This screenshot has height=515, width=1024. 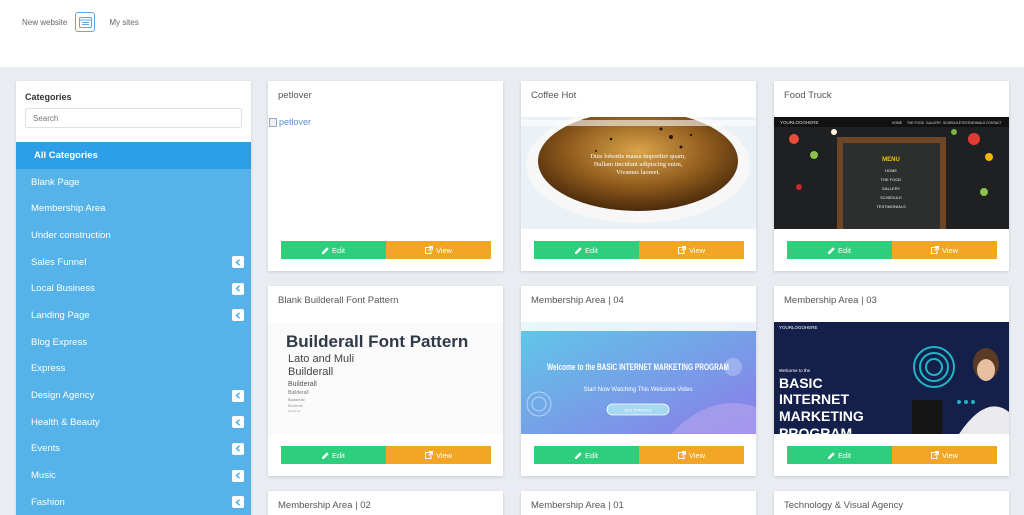 I want to click on template-card: Technology & Visual Agency, so click(x=891, y=503).